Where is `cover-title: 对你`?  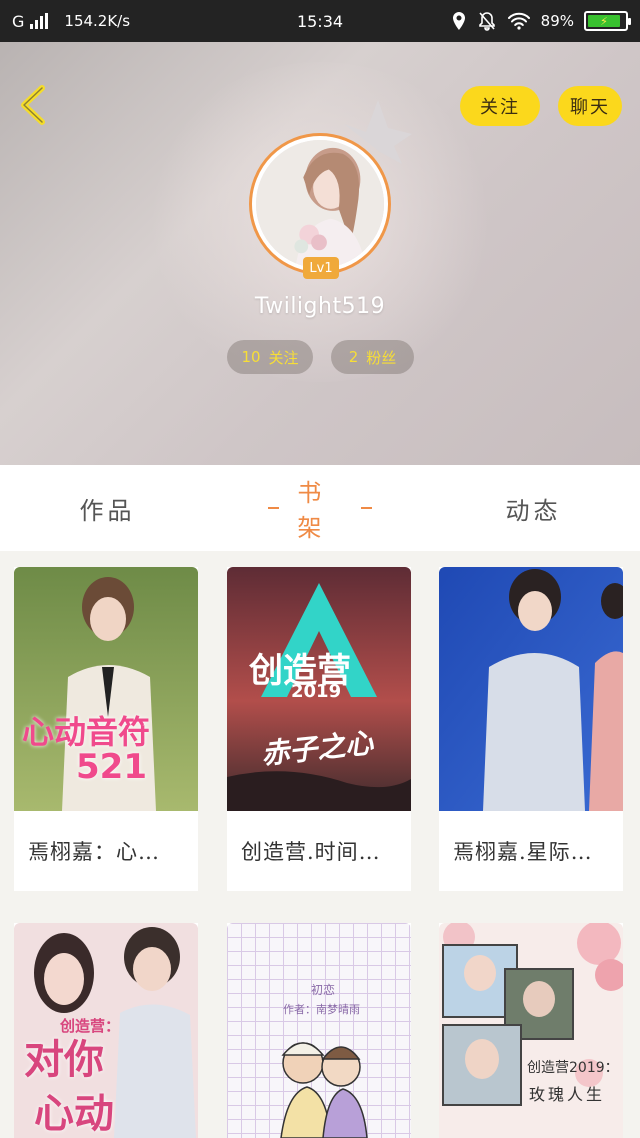 cover-title: 对你 is located at coordinates (64, 1060).